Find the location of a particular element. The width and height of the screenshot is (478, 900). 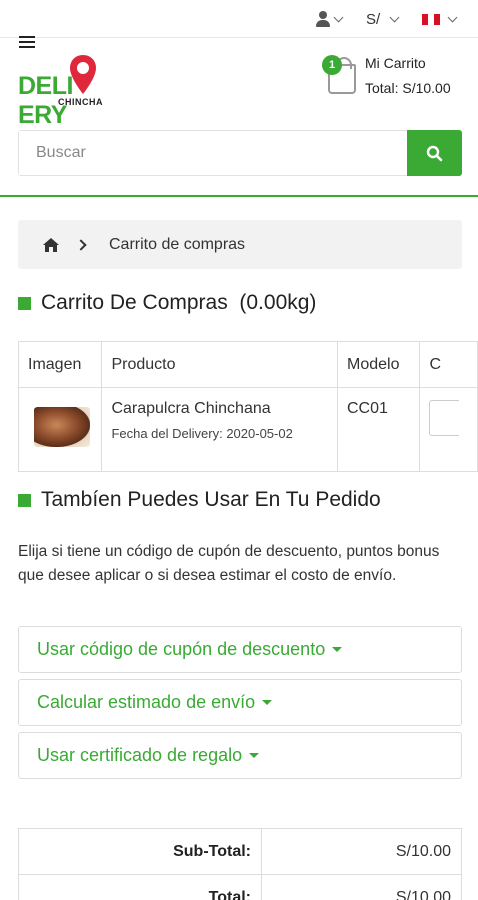

column-header-quantity: C is located at coordinates (448, 364).